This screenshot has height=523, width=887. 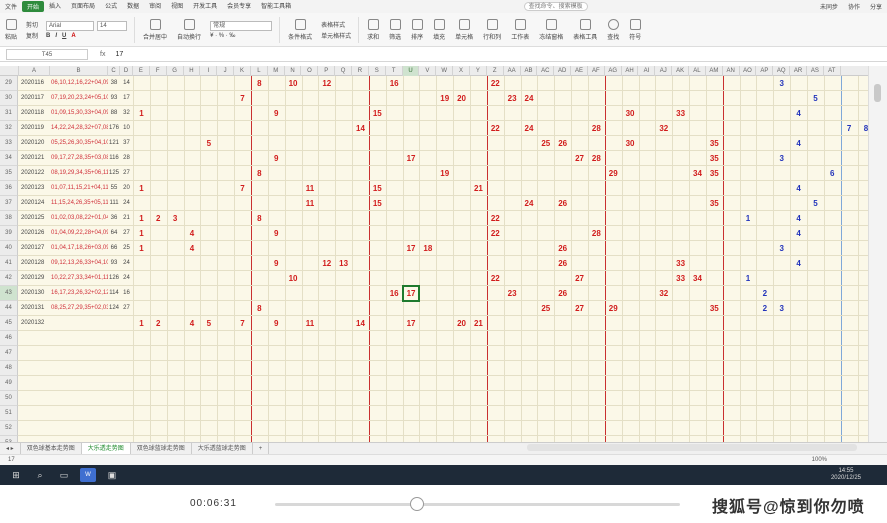 What do you see at coordinates (310, 203) in the screenshot?
I see `red-ball-number: 11` at bounding box center [310, 203].